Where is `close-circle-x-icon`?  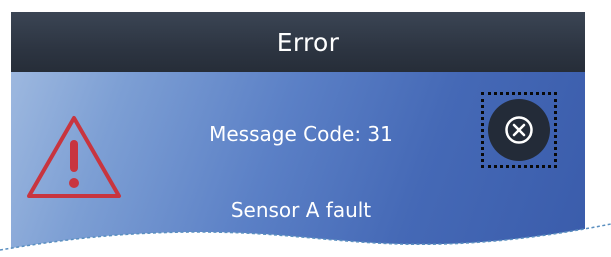 close-circle-x-icon is located at coordinates (519, 130).